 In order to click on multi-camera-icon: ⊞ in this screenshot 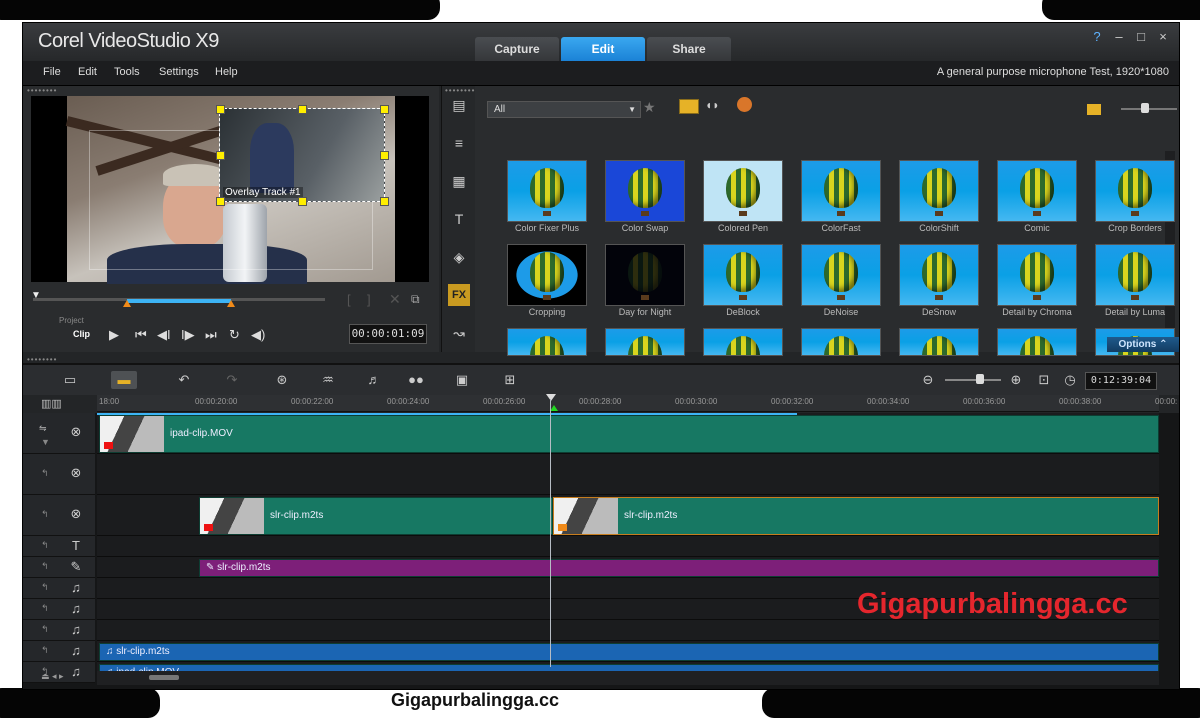, I will do `click(510, 380)`.